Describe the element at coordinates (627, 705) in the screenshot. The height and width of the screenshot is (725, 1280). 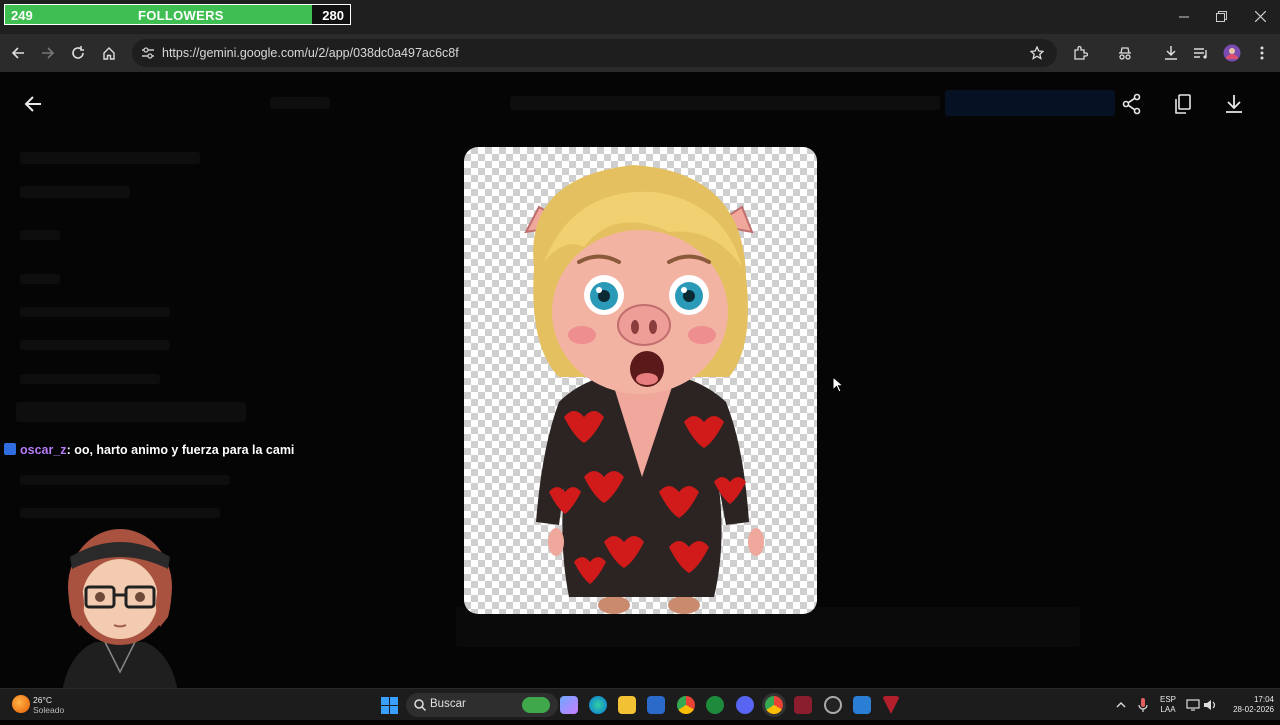
I see `file-explorer-icon` at that location.